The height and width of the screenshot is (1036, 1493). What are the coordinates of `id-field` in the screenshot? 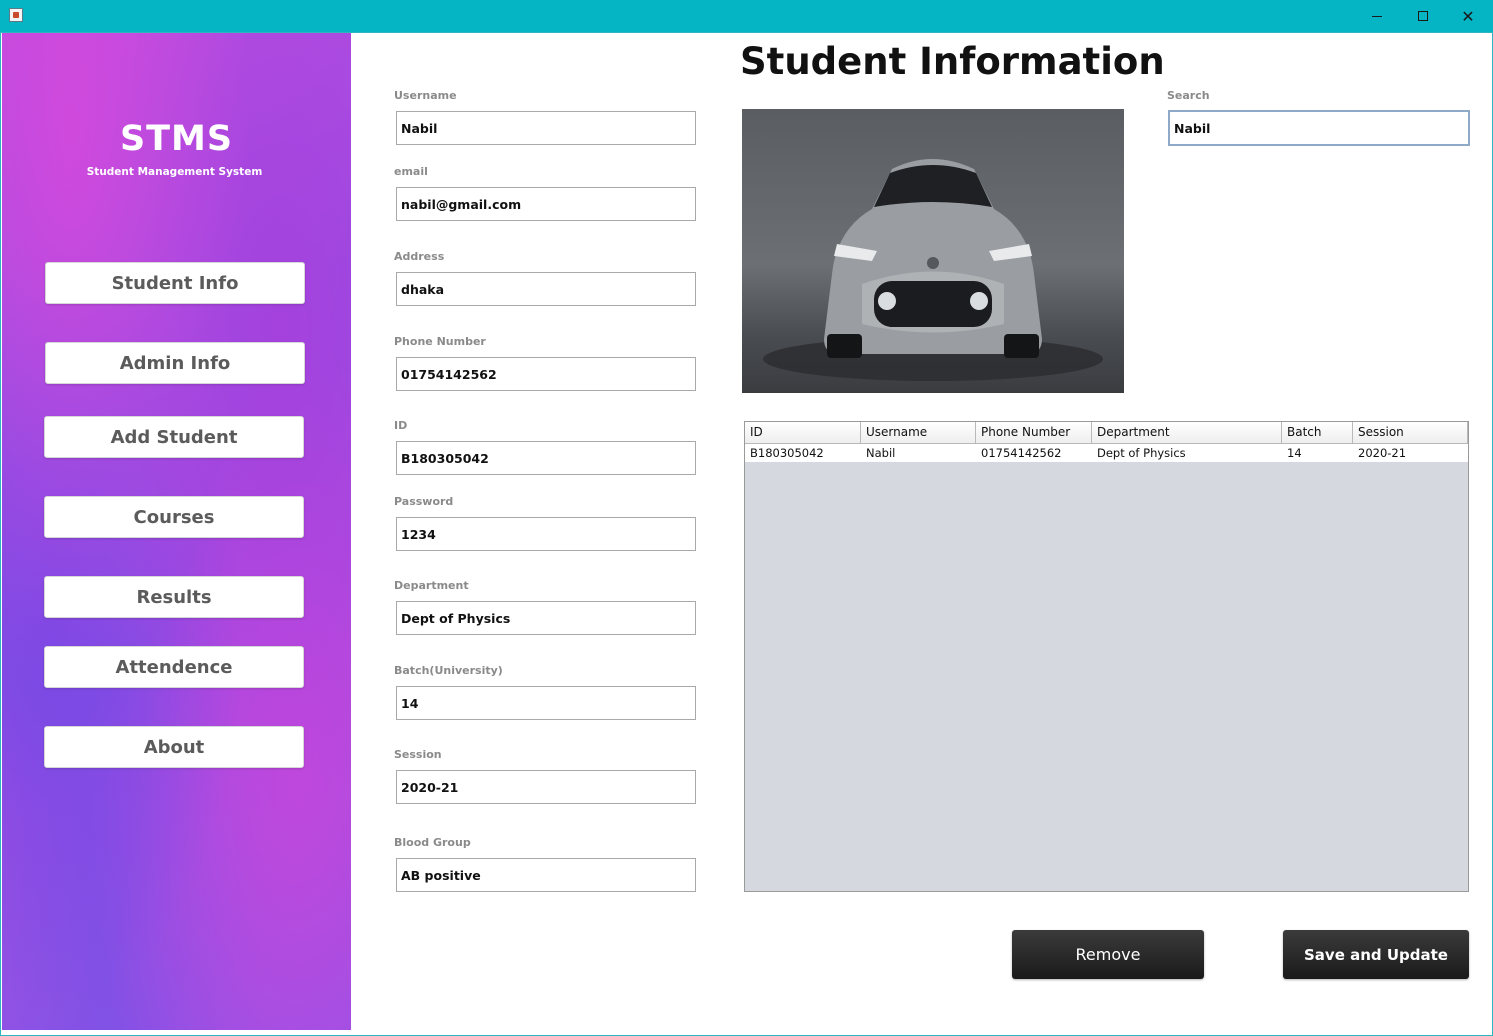 It's located at (546, 458).